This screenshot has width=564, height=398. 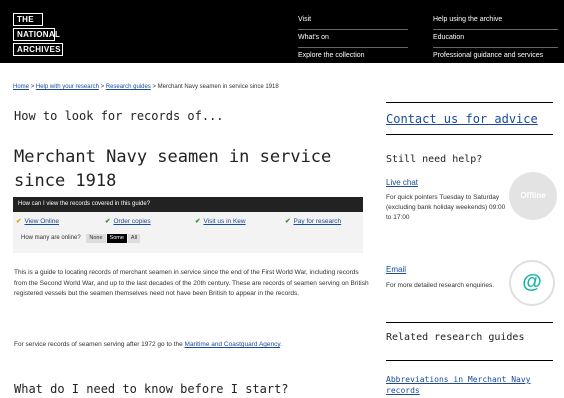 I want to click on online-availability: How many are online? None Some All, so click(x=188, y=238).